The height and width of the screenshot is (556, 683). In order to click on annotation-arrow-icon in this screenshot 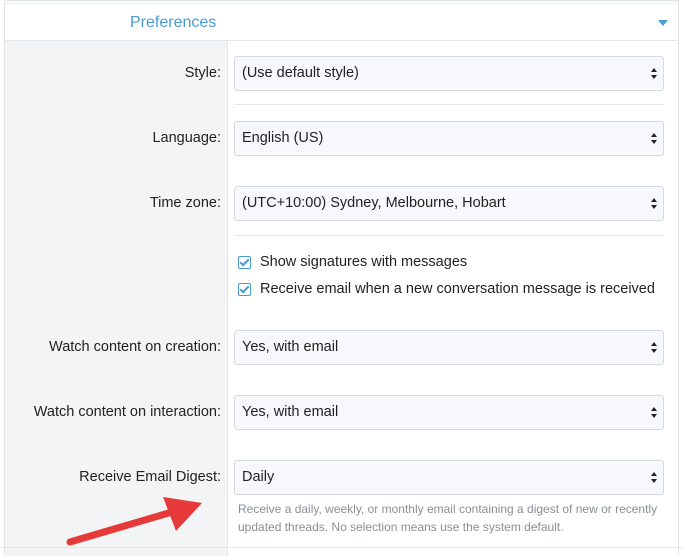, I will do `click(134, 521)`.